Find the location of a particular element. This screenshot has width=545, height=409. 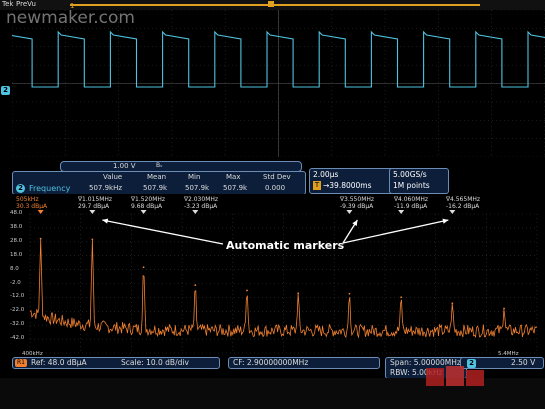

acquisition-readout: 5.00GS/s 1M points is located at coordinates (419, 181).